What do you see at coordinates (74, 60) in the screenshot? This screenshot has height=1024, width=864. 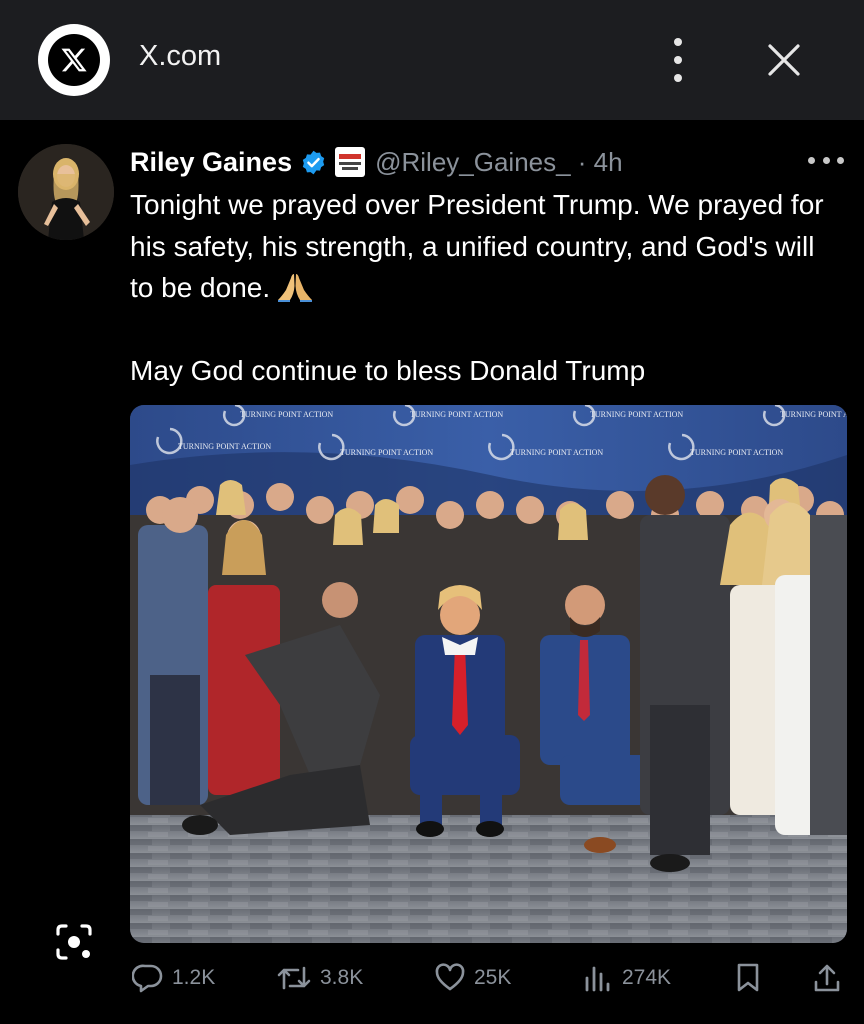 I see `x-logo-icon` at bounding box center [74, 60].